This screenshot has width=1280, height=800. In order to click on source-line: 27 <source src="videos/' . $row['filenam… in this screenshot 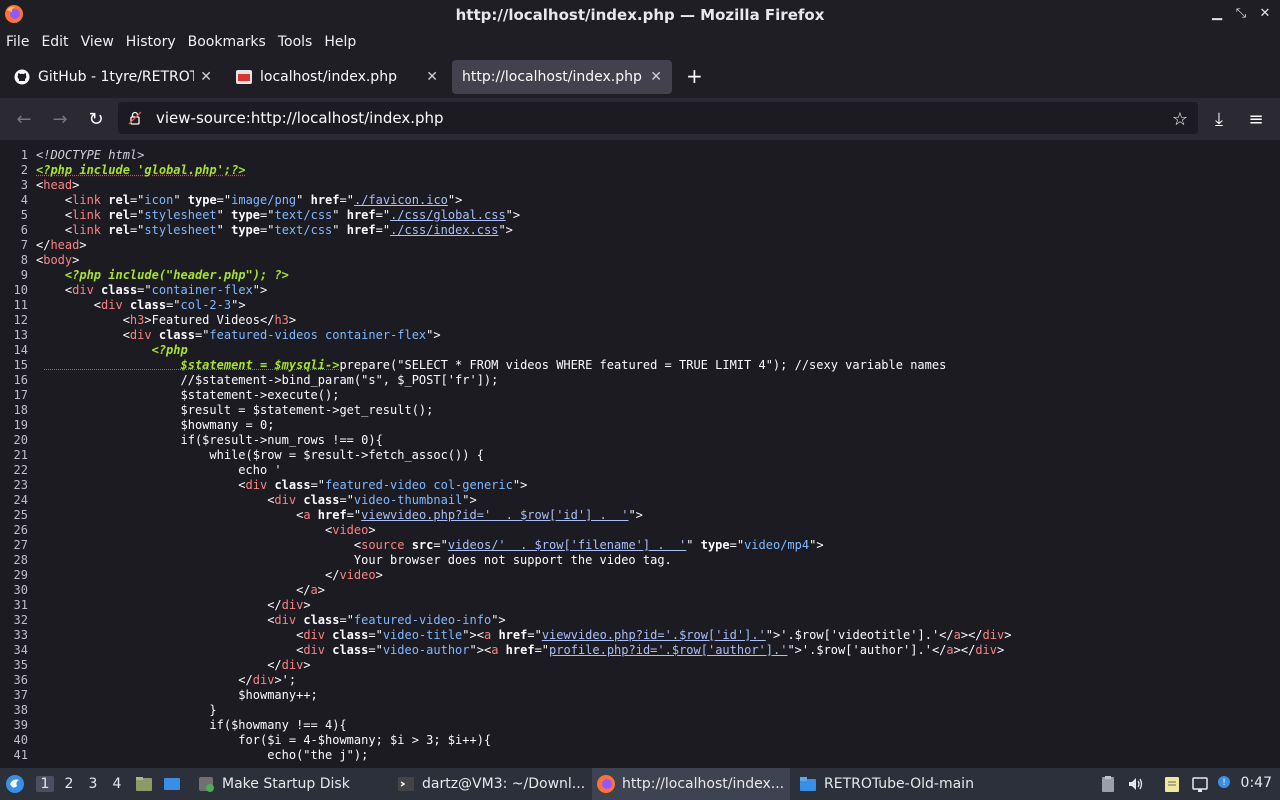, I will do `click(418, 545)`.